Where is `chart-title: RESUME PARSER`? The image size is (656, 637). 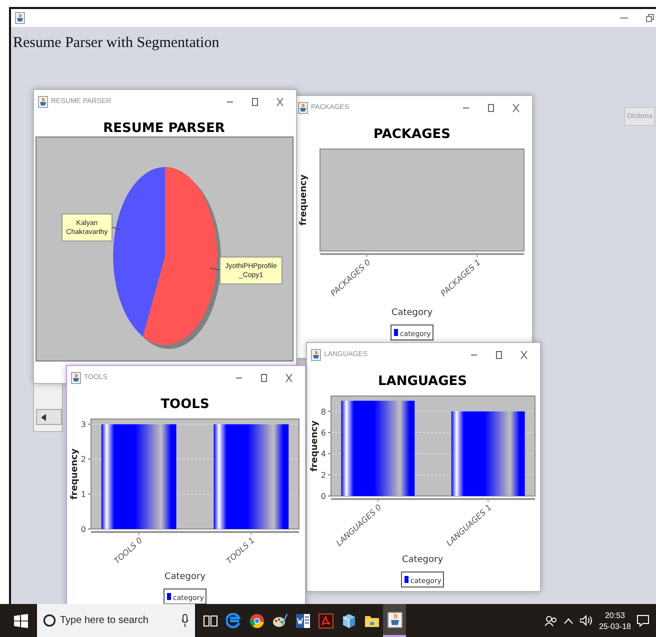 chart-title: RESUME PARSER is located at coordinates (164, 128).